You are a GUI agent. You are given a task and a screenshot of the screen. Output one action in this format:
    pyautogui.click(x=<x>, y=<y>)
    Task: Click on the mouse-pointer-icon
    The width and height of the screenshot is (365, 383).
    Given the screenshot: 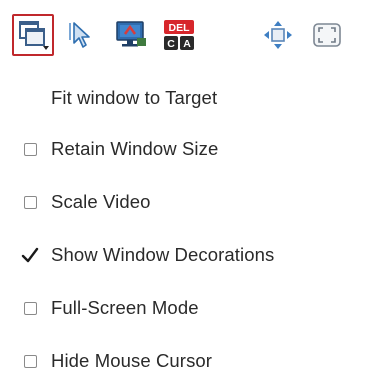 What is the action you would take?
    pyautogui.click(x=79, y=35)
    